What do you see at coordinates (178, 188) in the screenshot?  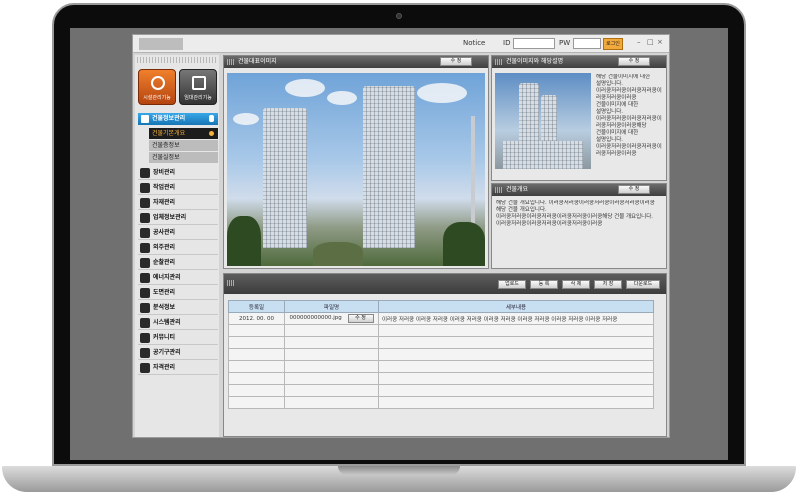 I see `sidebar-item: 작업관리` at bounding box center [178, 188].